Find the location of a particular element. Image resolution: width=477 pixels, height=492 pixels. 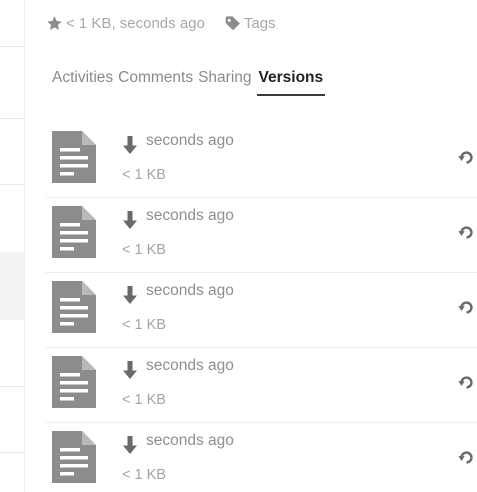

sidebar-tabs: Activities Comments Sharing Versions is located at coordinates (191, 82).